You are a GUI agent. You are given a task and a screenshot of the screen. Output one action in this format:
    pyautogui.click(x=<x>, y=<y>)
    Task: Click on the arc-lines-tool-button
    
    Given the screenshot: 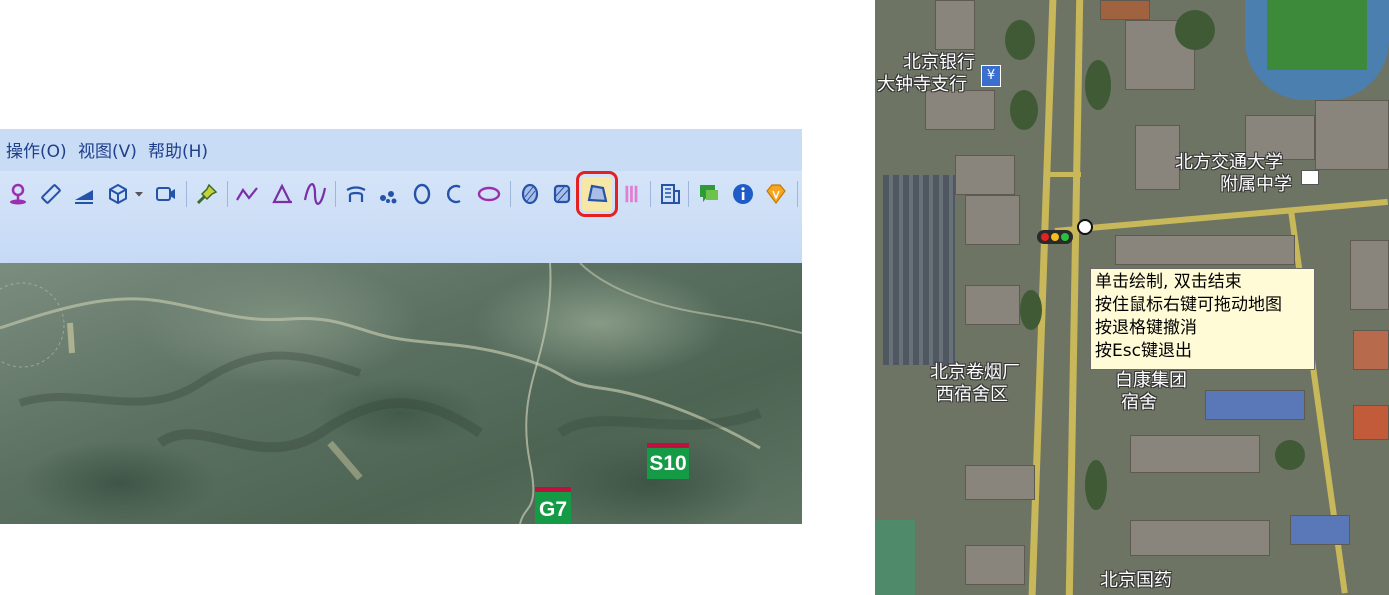 What is the action you would take?
    pyautogui.click(x=356, y=194)
    